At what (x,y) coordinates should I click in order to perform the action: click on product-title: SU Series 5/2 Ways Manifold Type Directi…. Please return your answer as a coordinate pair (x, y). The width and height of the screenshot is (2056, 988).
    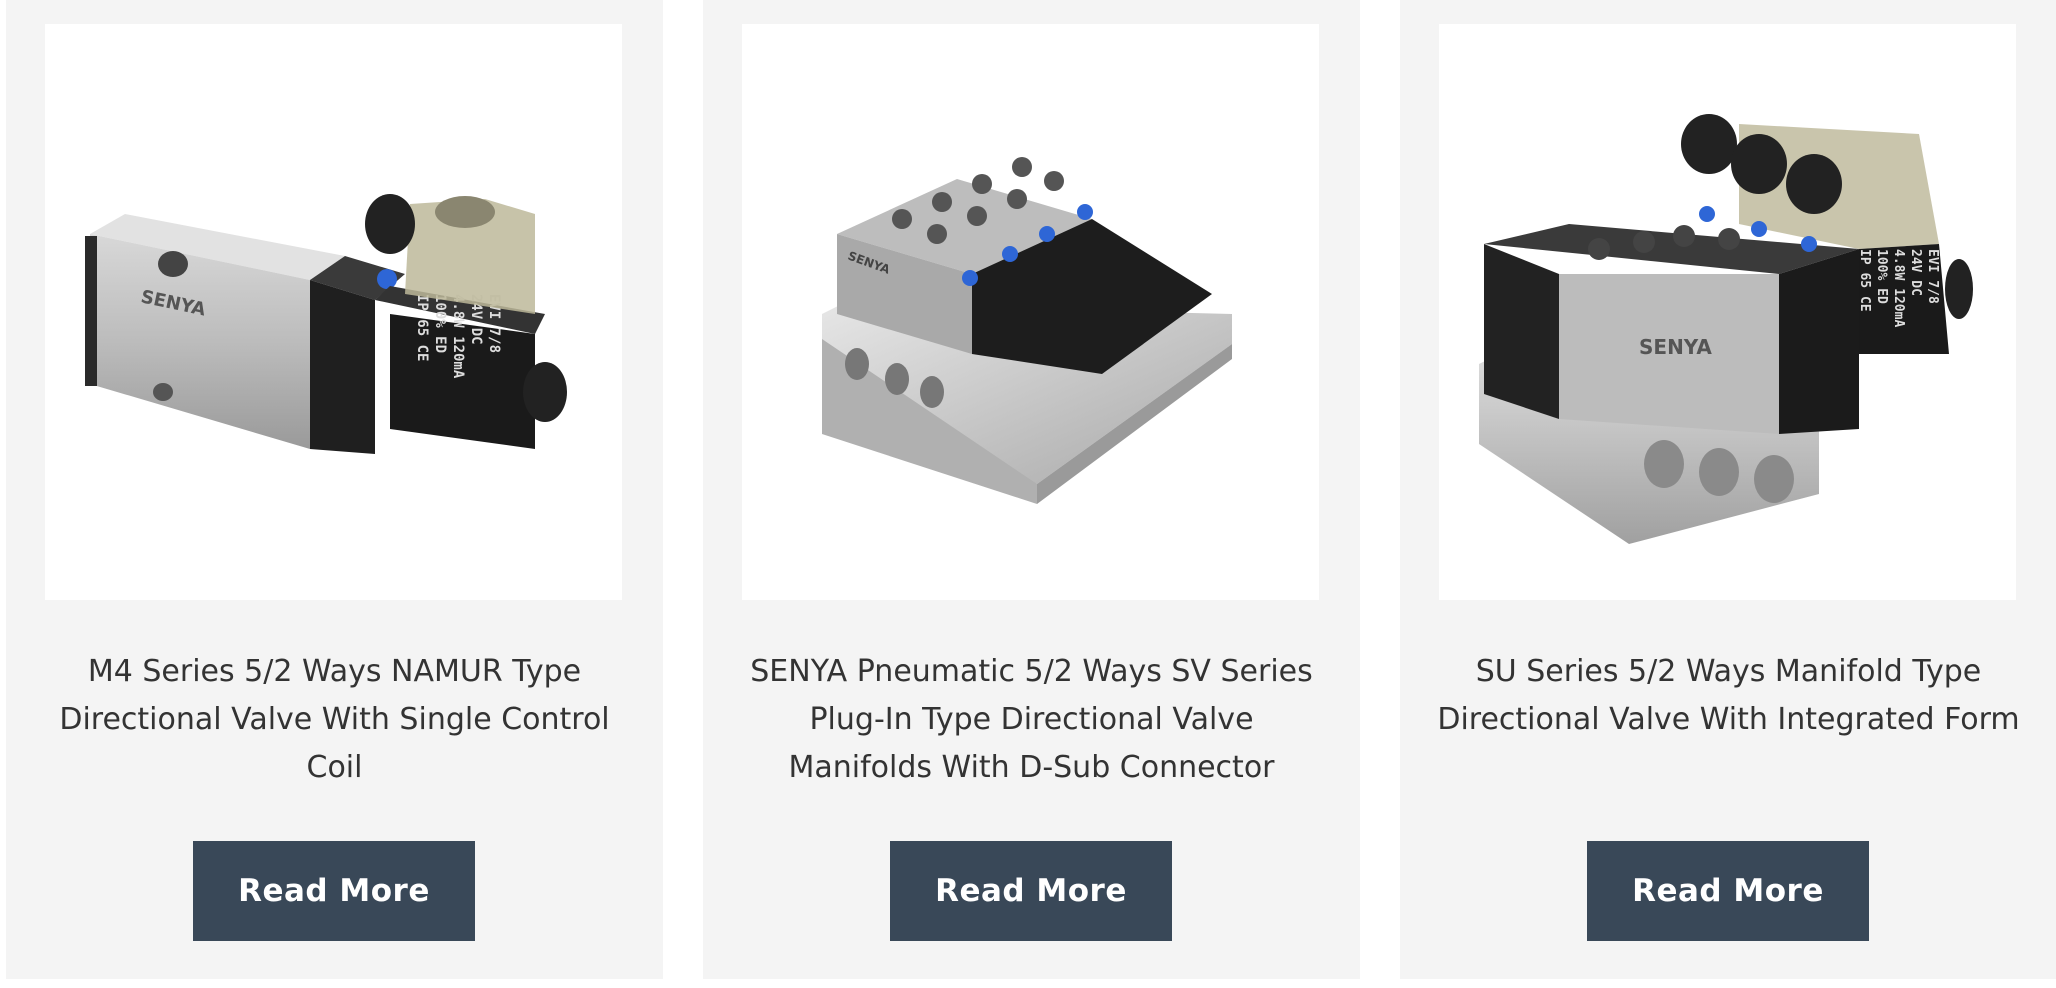
    Looking at the image, I should click on (1728, 695).